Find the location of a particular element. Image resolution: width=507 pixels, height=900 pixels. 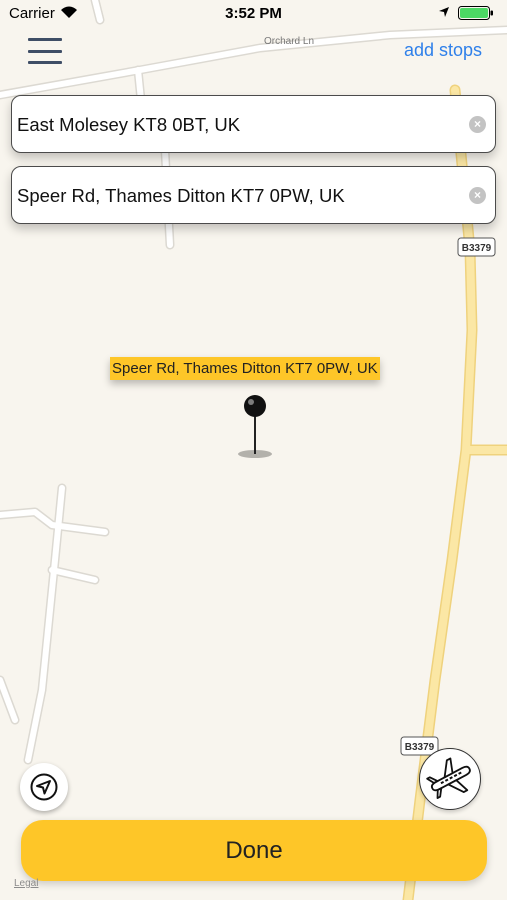

destination-input is located at coordinates (237, 196).